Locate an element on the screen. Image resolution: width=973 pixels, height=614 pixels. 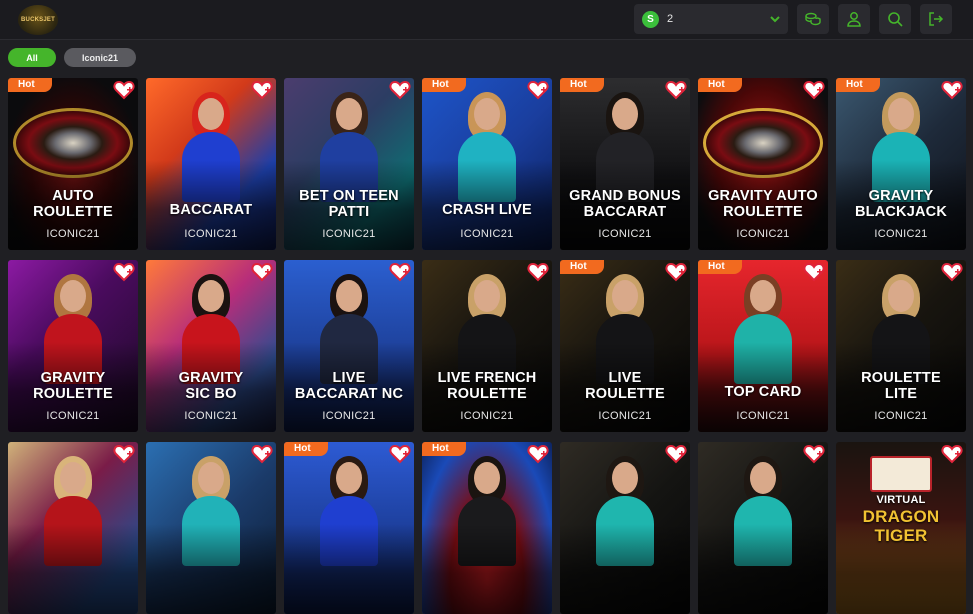
game-card: Hot AUTO ROULETTE ICONIC21 is located at coordinates (73, 164).